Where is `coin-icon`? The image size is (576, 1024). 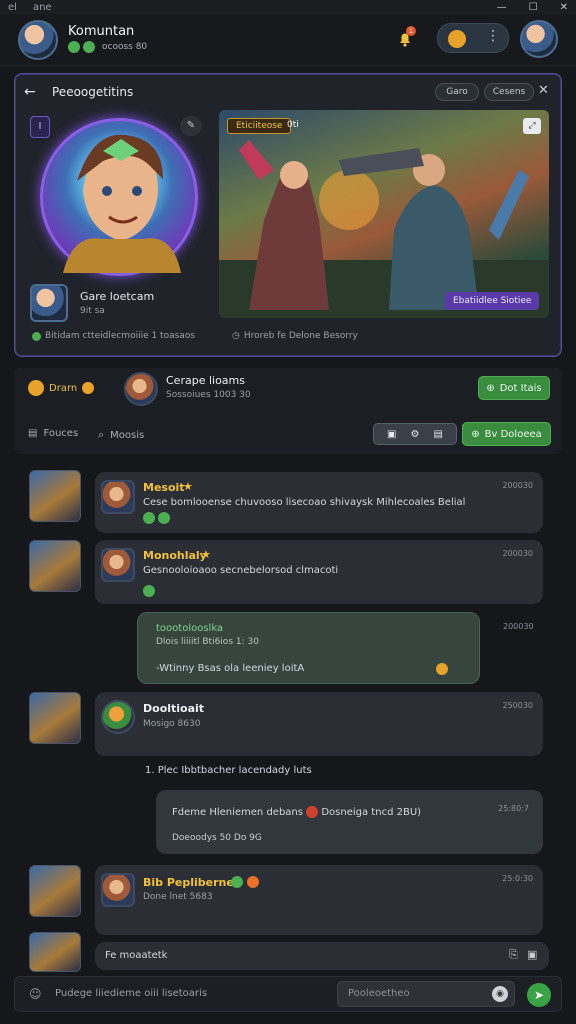
coin-icon is located at coordinates (457, 39).